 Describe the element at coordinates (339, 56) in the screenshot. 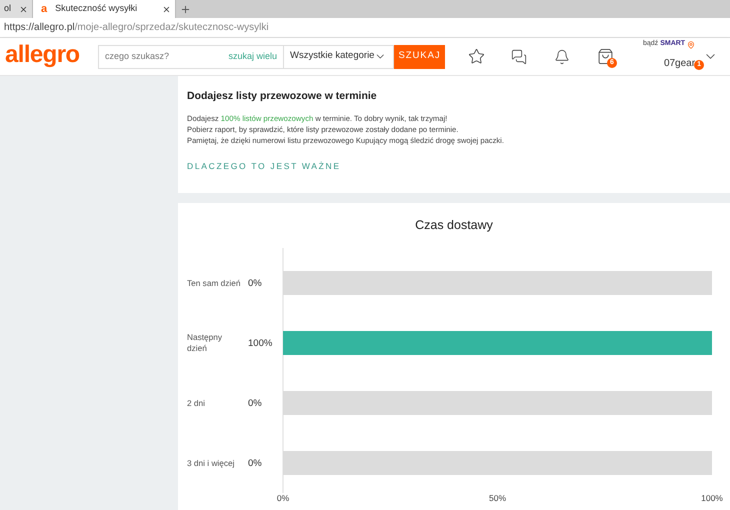

I see `category-select: Wszystkie kategorie` at that location.